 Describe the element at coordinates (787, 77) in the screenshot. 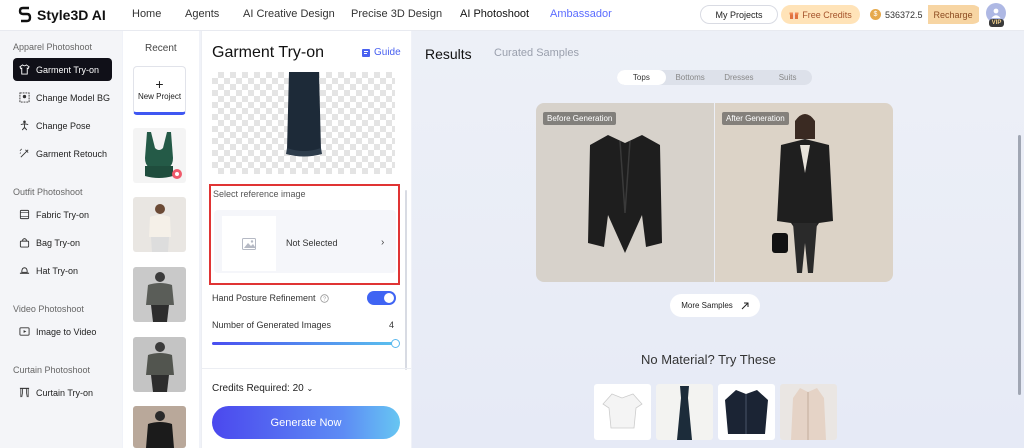

I see `tab-suits: Suits` at that location.